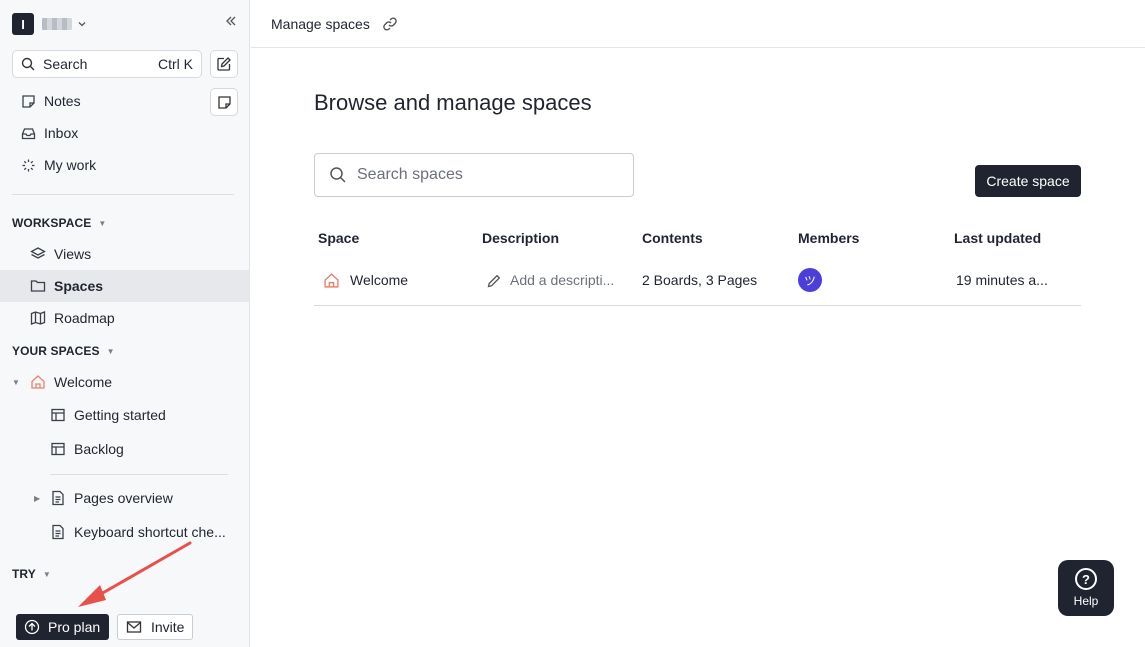 The height and width of the screenshot is (647, 1145). I want to click on your-spaces-section-header: YOUR SPACES ▼, so click(63, 351).